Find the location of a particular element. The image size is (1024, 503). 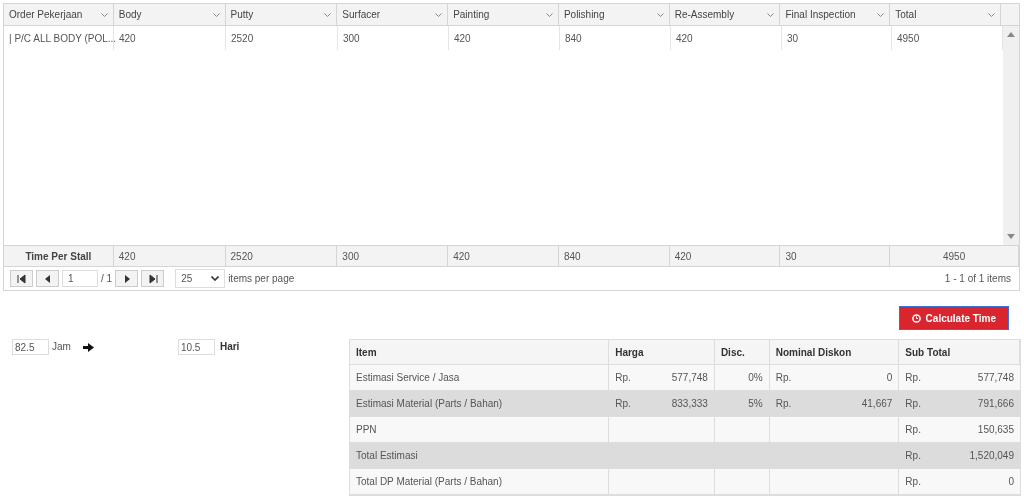

items-per-page-label: items per page is located at coordinates (261, 279).